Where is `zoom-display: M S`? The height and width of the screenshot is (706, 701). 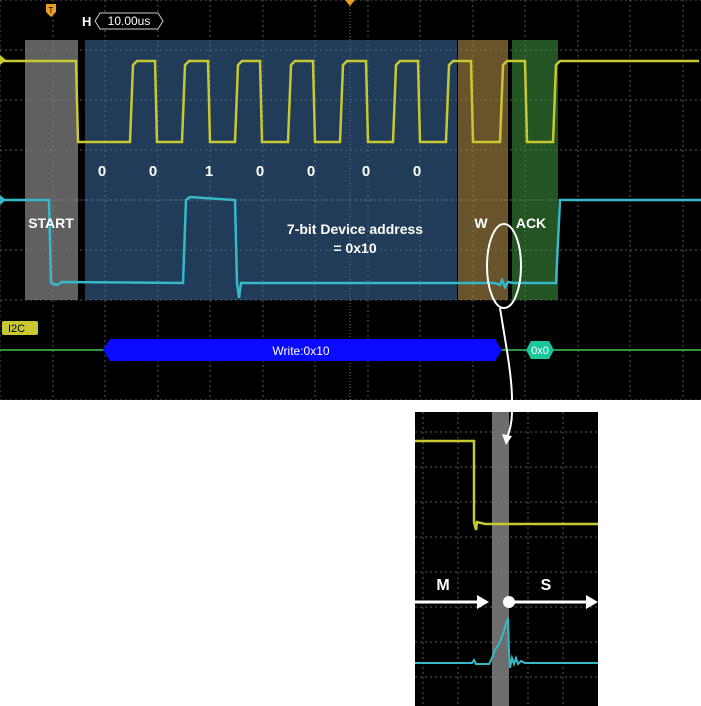 zoom-display: M S is located at coordinates (506, 559).